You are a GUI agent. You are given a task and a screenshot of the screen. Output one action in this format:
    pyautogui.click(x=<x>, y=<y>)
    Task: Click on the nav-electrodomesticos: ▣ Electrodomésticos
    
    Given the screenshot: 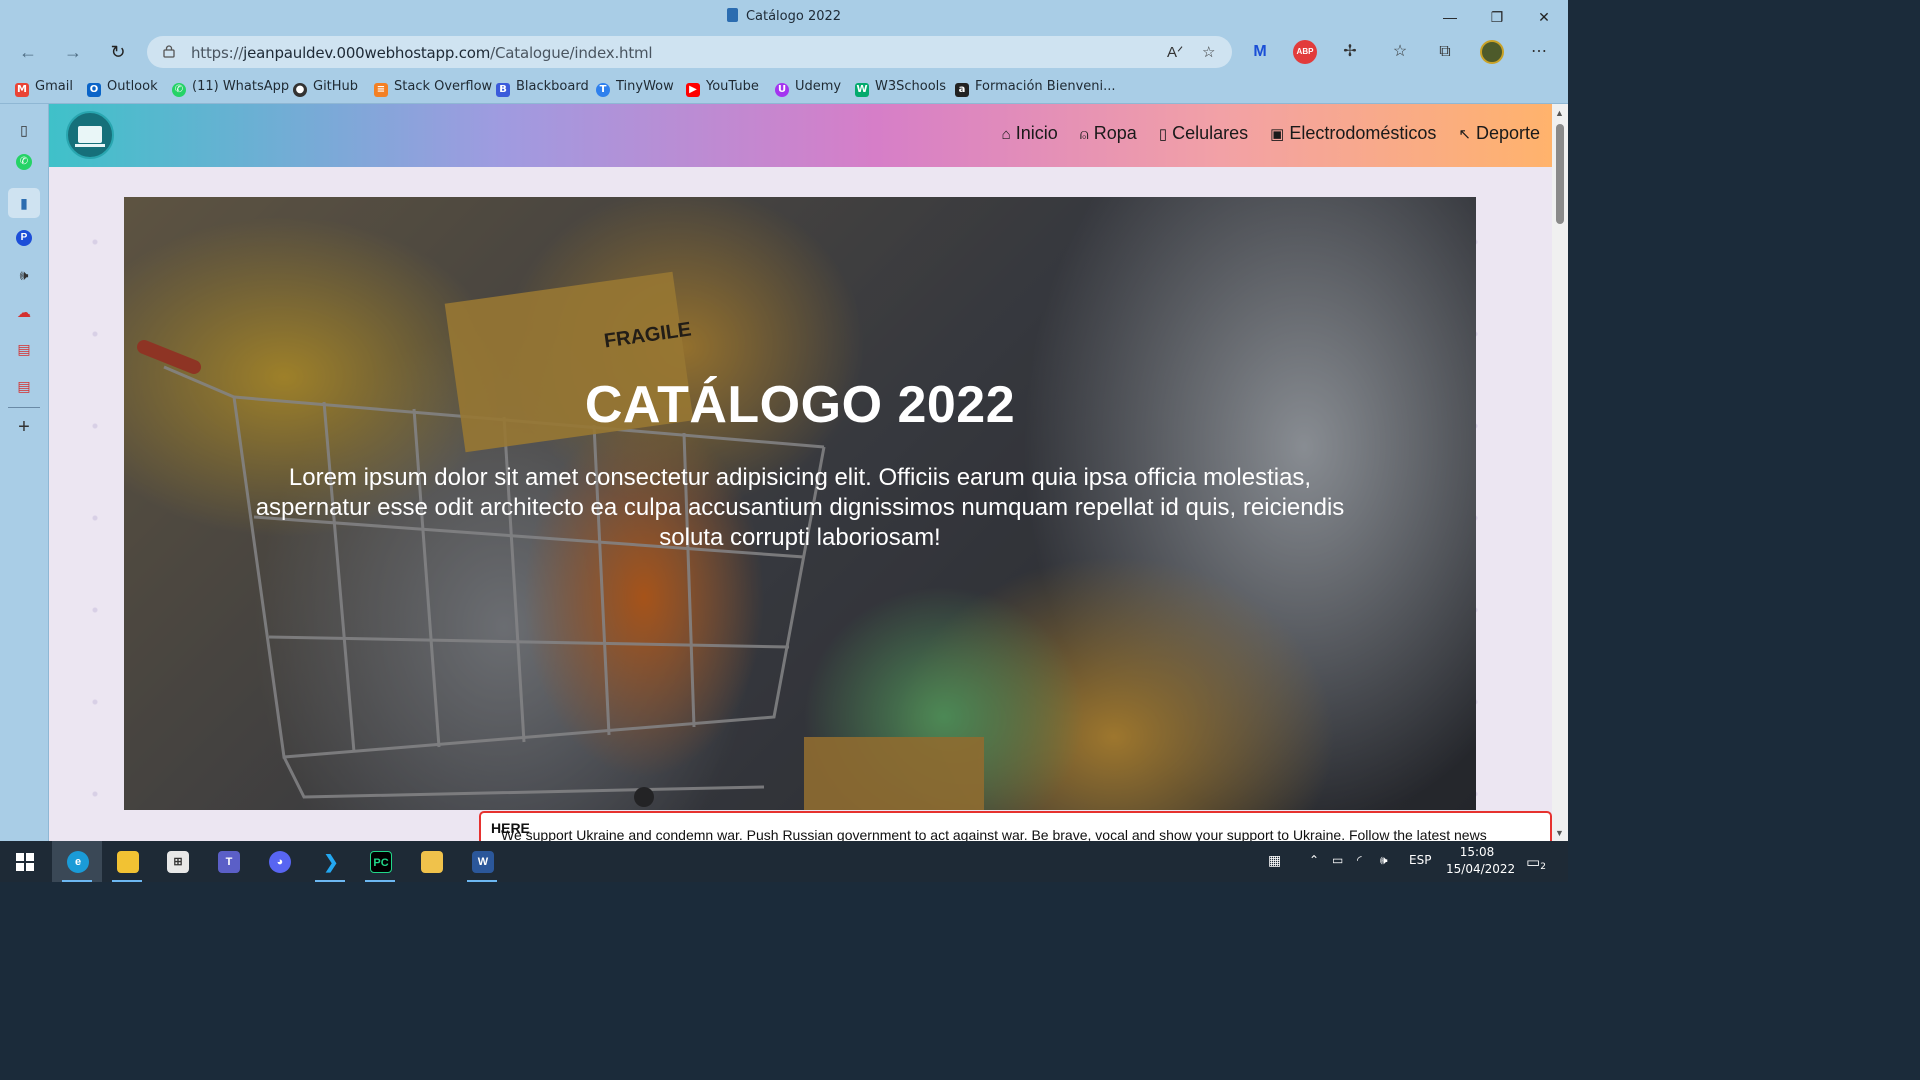 What is the action you would take?
    pyautogui.click(x=1353, y=133)
    